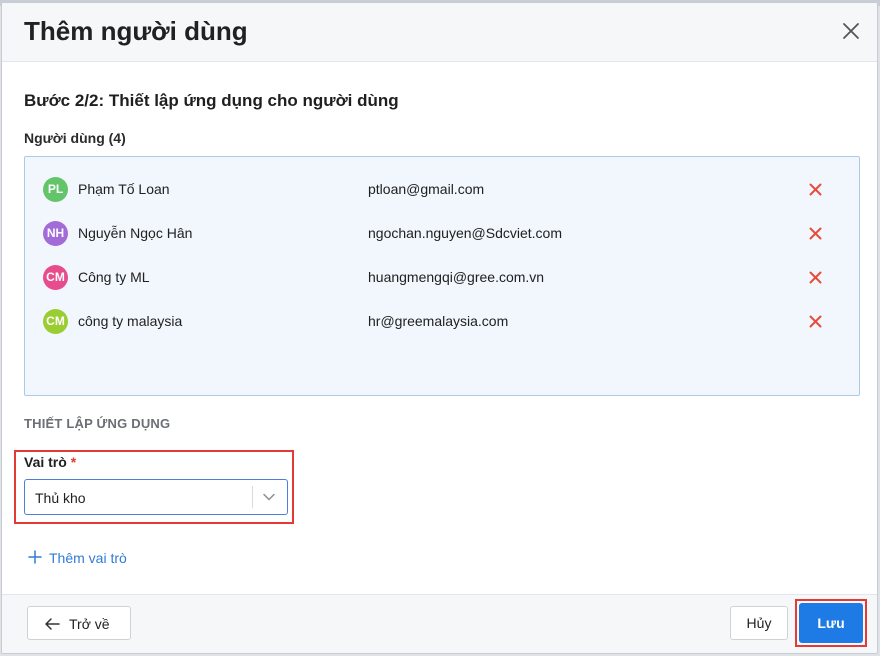  Describe the element at coordinates (426, 189) in the screenshot. I see `user-email: ptloan@gmail.com` at that location.